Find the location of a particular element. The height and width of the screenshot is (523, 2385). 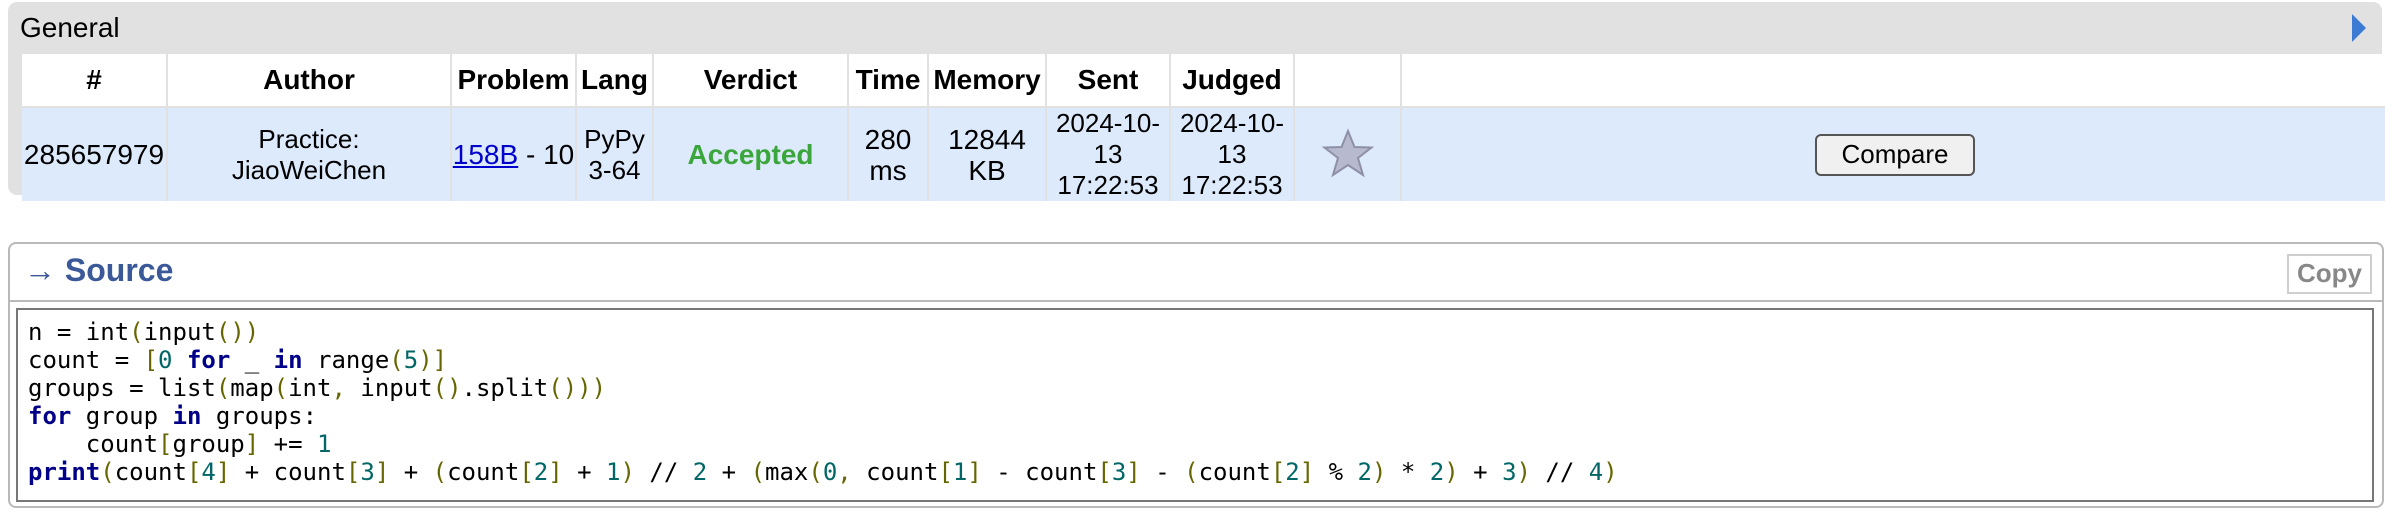

compare-button: Compare is located at coordinates (1895, 154).